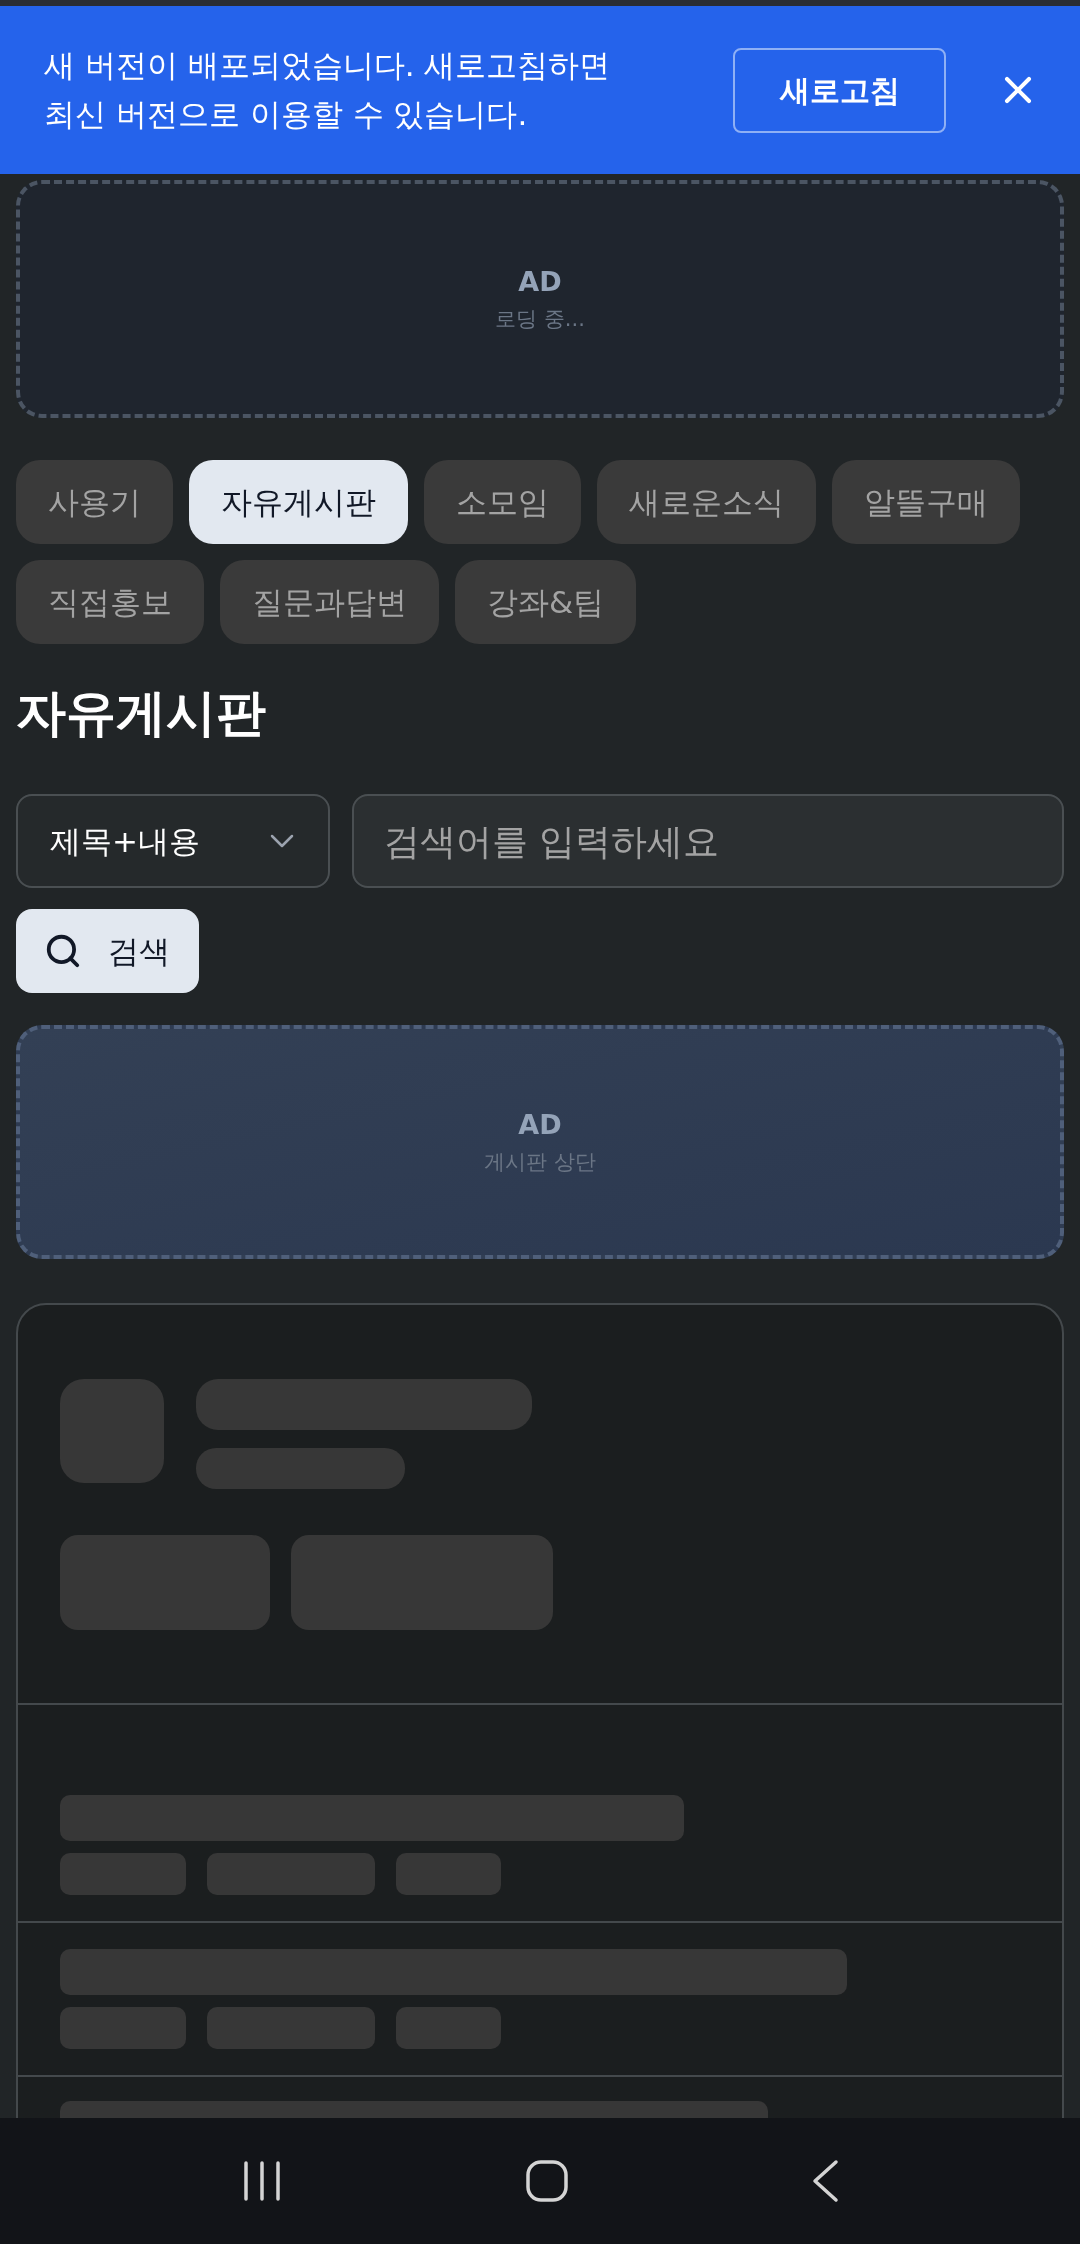  I want to click on search-icon, so click(63, 951).